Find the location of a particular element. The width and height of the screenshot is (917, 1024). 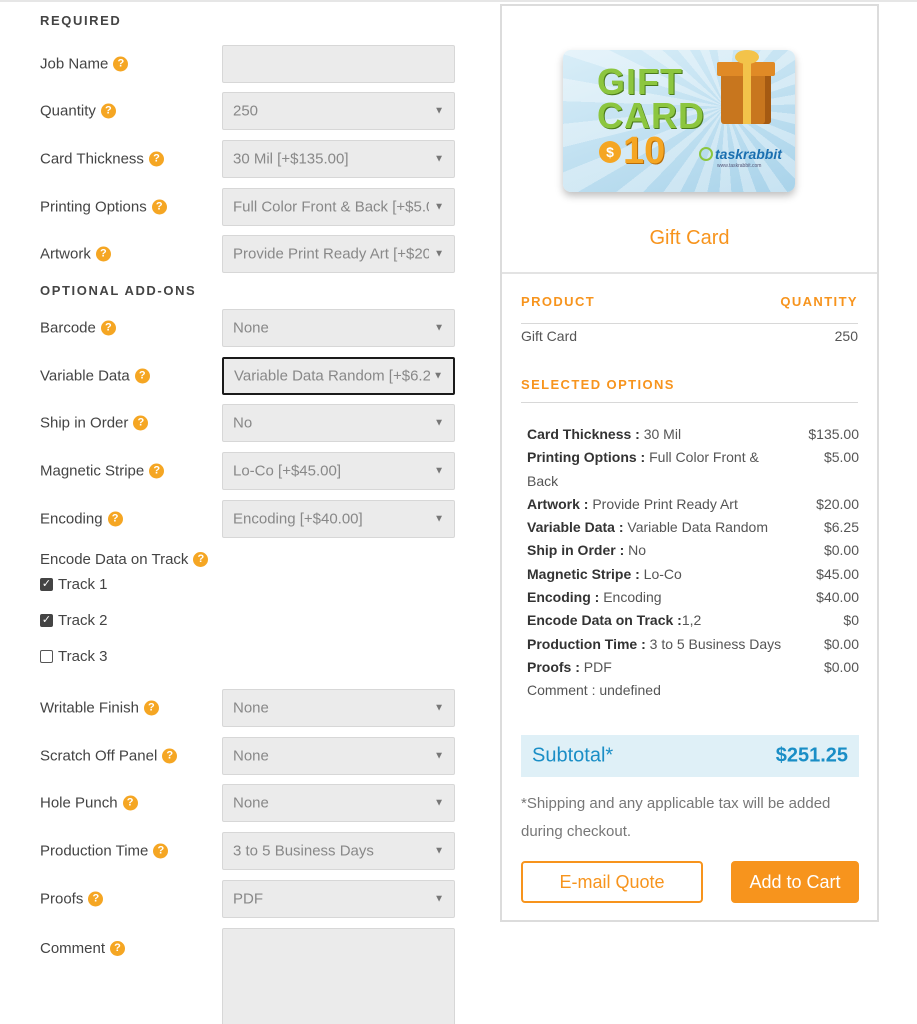

job-name-input is located at coordinates (338, 64).